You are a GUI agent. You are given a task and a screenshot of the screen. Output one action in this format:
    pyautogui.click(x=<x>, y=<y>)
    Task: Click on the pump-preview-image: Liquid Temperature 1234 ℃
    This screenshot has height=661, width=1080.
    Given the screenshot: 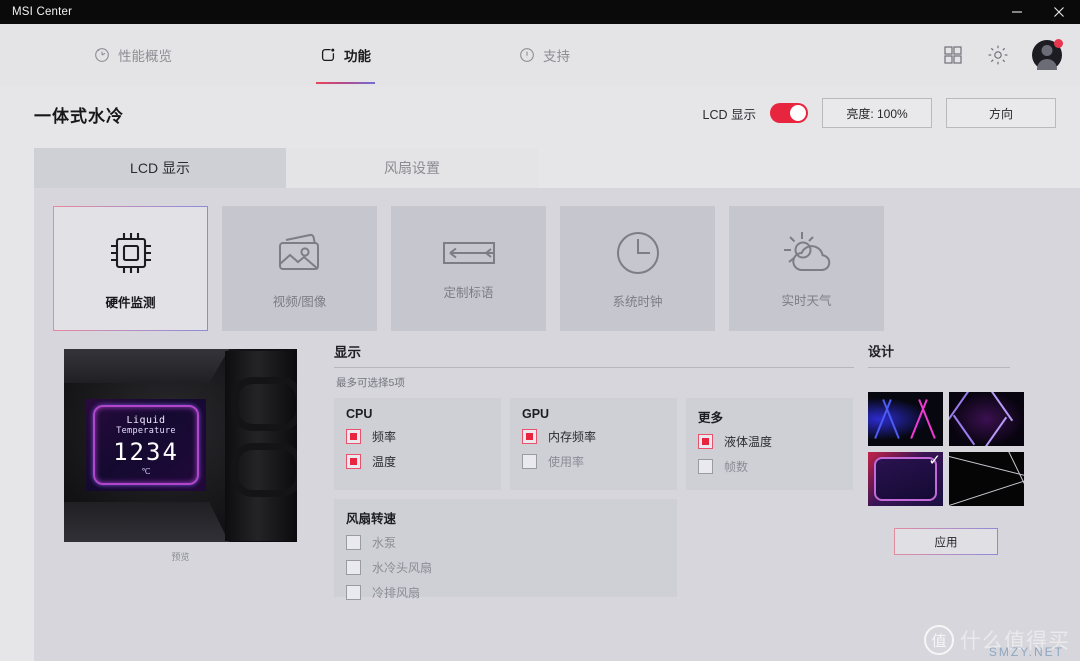 What is the action you would take?
    pyautogui.click(x=180, y=445)
    